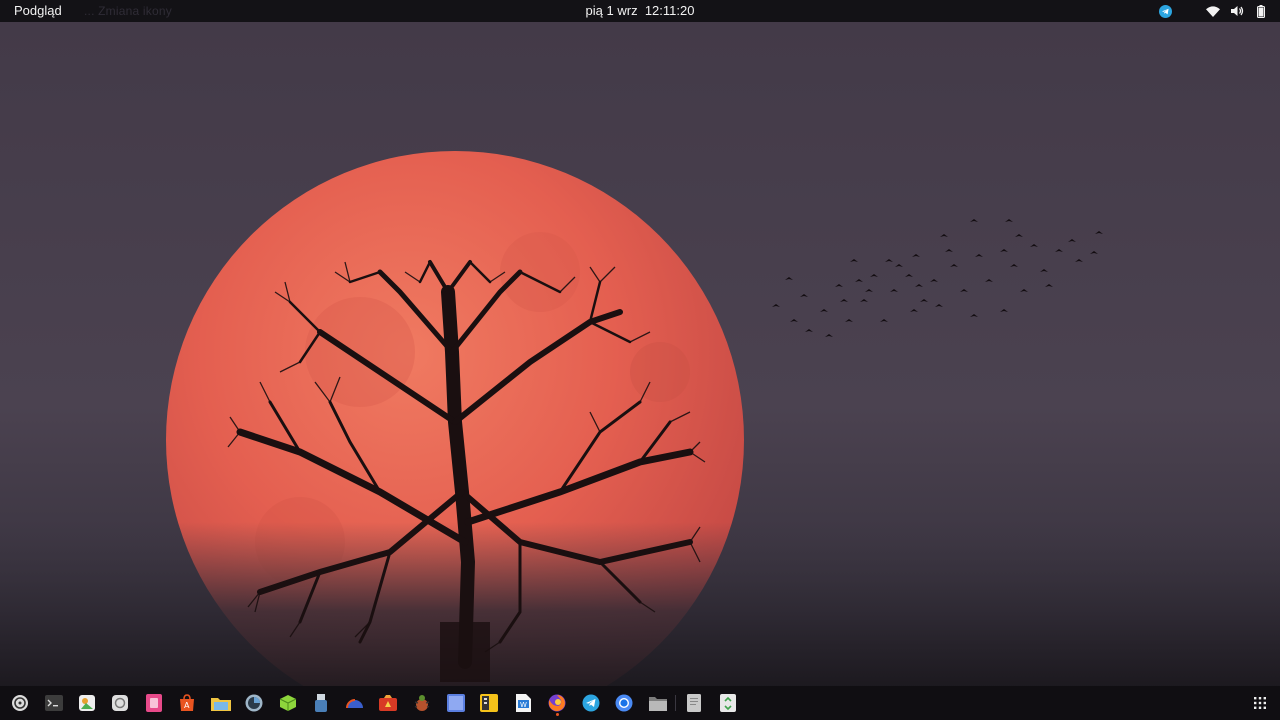 This screenshot has width=1280, height=720. Describe the element at coordinates (154, 703) in the screenshot. I see `media-player-icon` at that location.